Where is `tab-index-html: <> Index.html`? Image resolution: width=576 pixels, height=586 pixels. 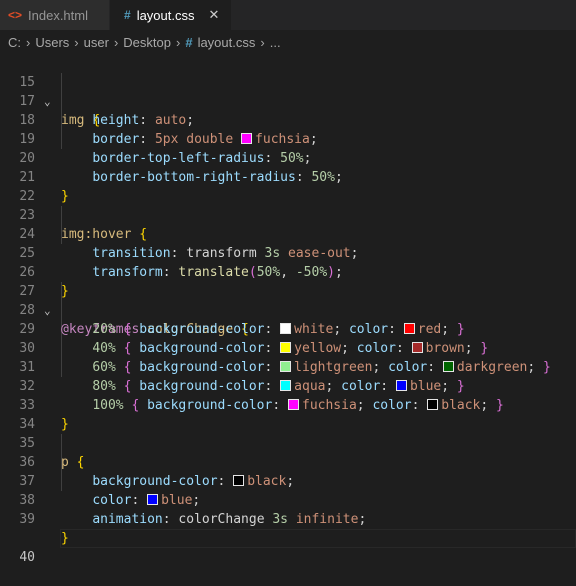
tab-index-html: <> Index.html is located at coordinates (55, 15).